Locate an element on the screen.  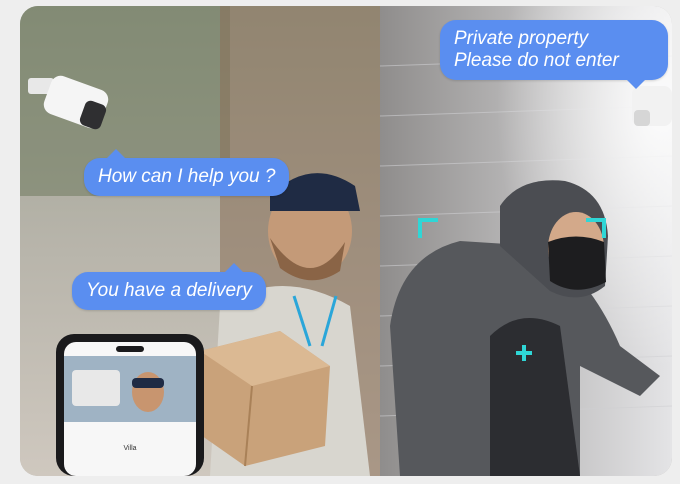
speech-bubble-warning: Private property Please do not enter is located at coordinates (554, 54).